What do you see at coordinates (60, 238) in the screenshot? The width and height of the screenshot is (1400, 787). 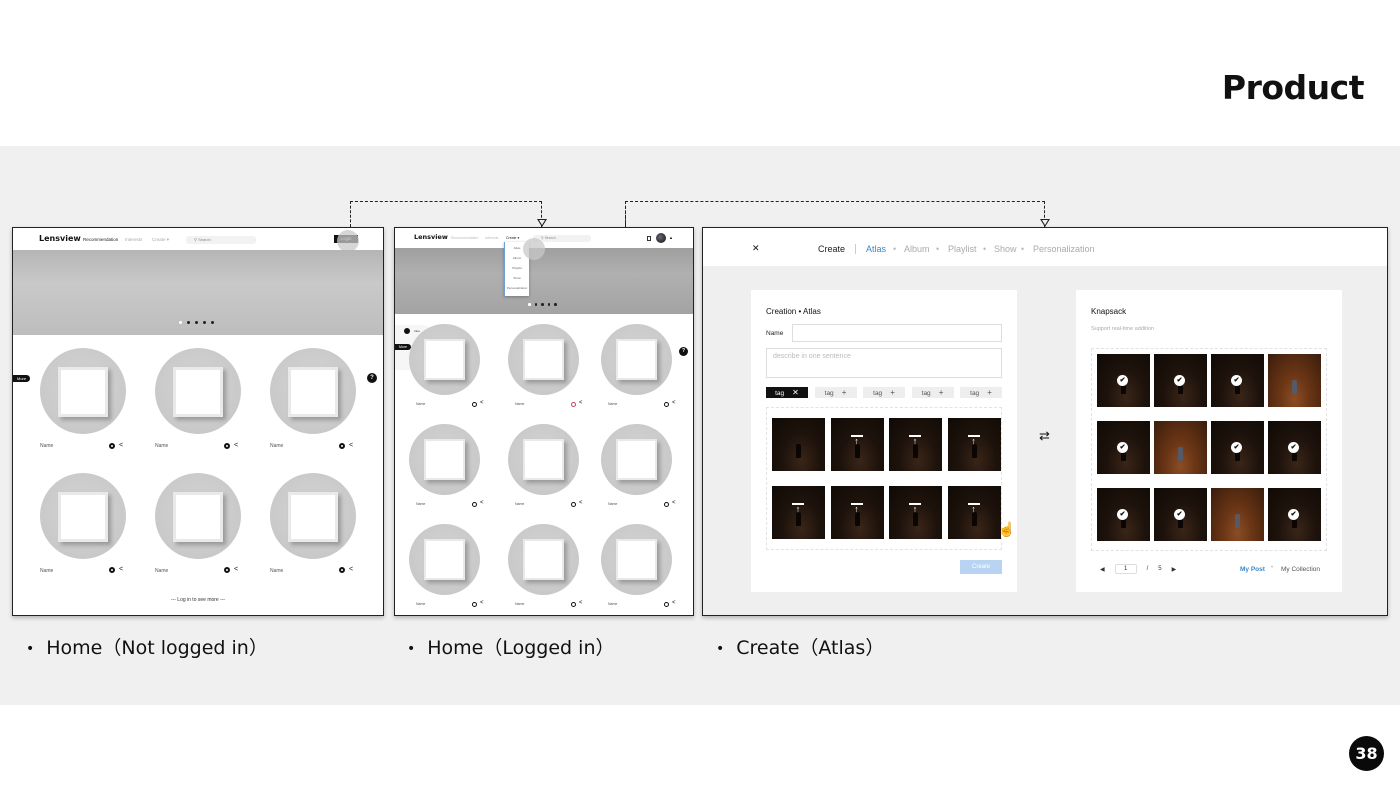 I see `logo: Lensview` at bounding box center [60, 238].